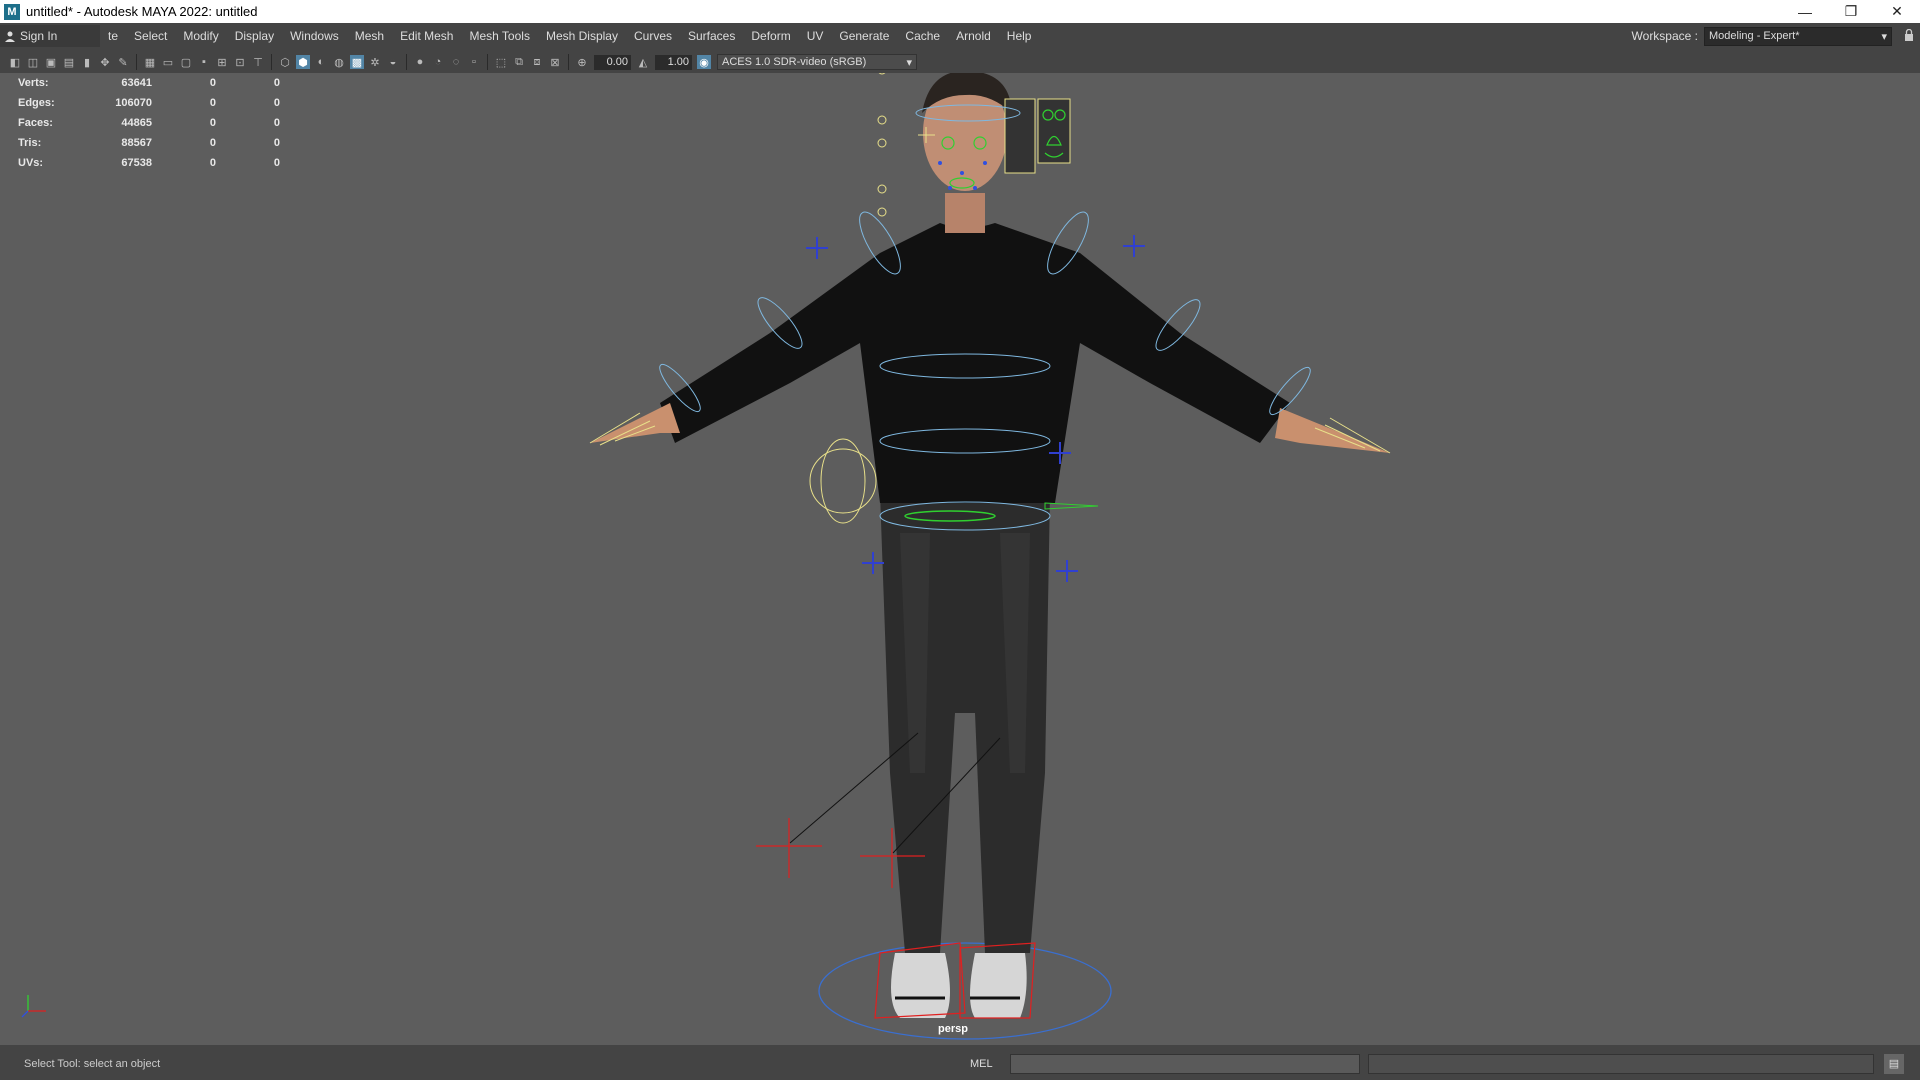 The image size is (1920, 1080). What do you see at coordinates (474, 62) in the screenshot?
I see `depth-of-field-icon: ▫` at bounding box center [474, 62].